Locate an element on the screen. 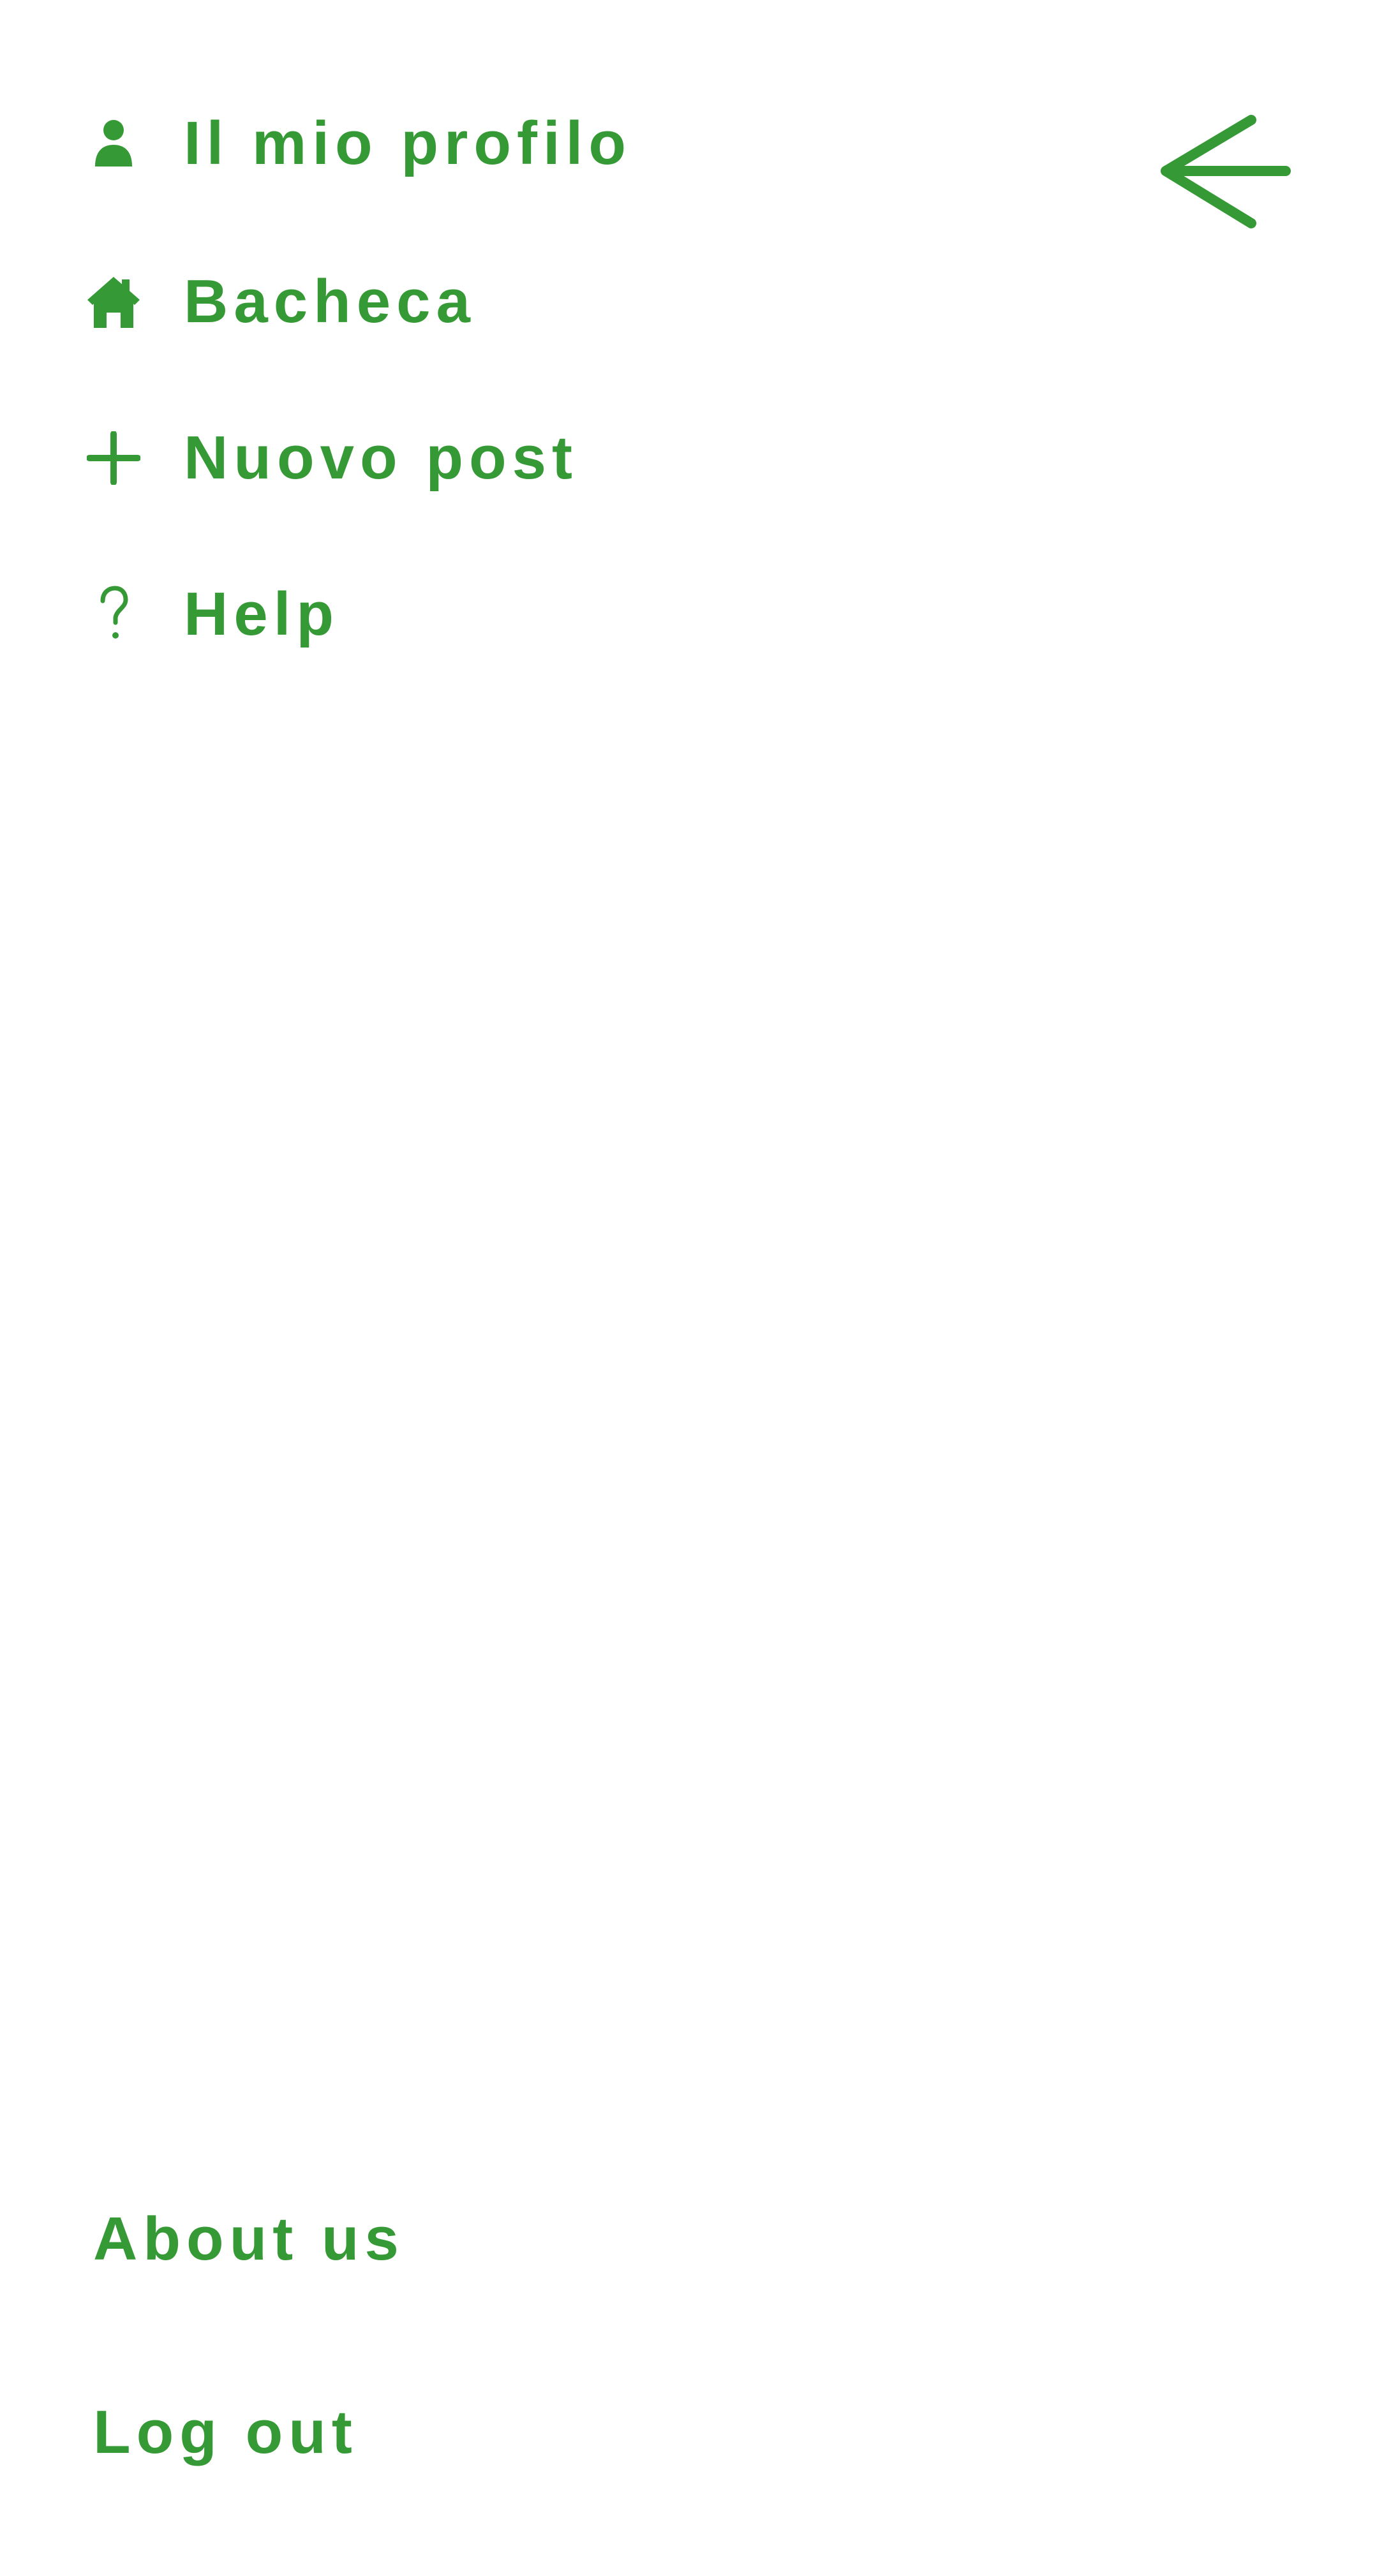 The image size is (1391, 2576). home-icon is located at coordinates (114, 302).